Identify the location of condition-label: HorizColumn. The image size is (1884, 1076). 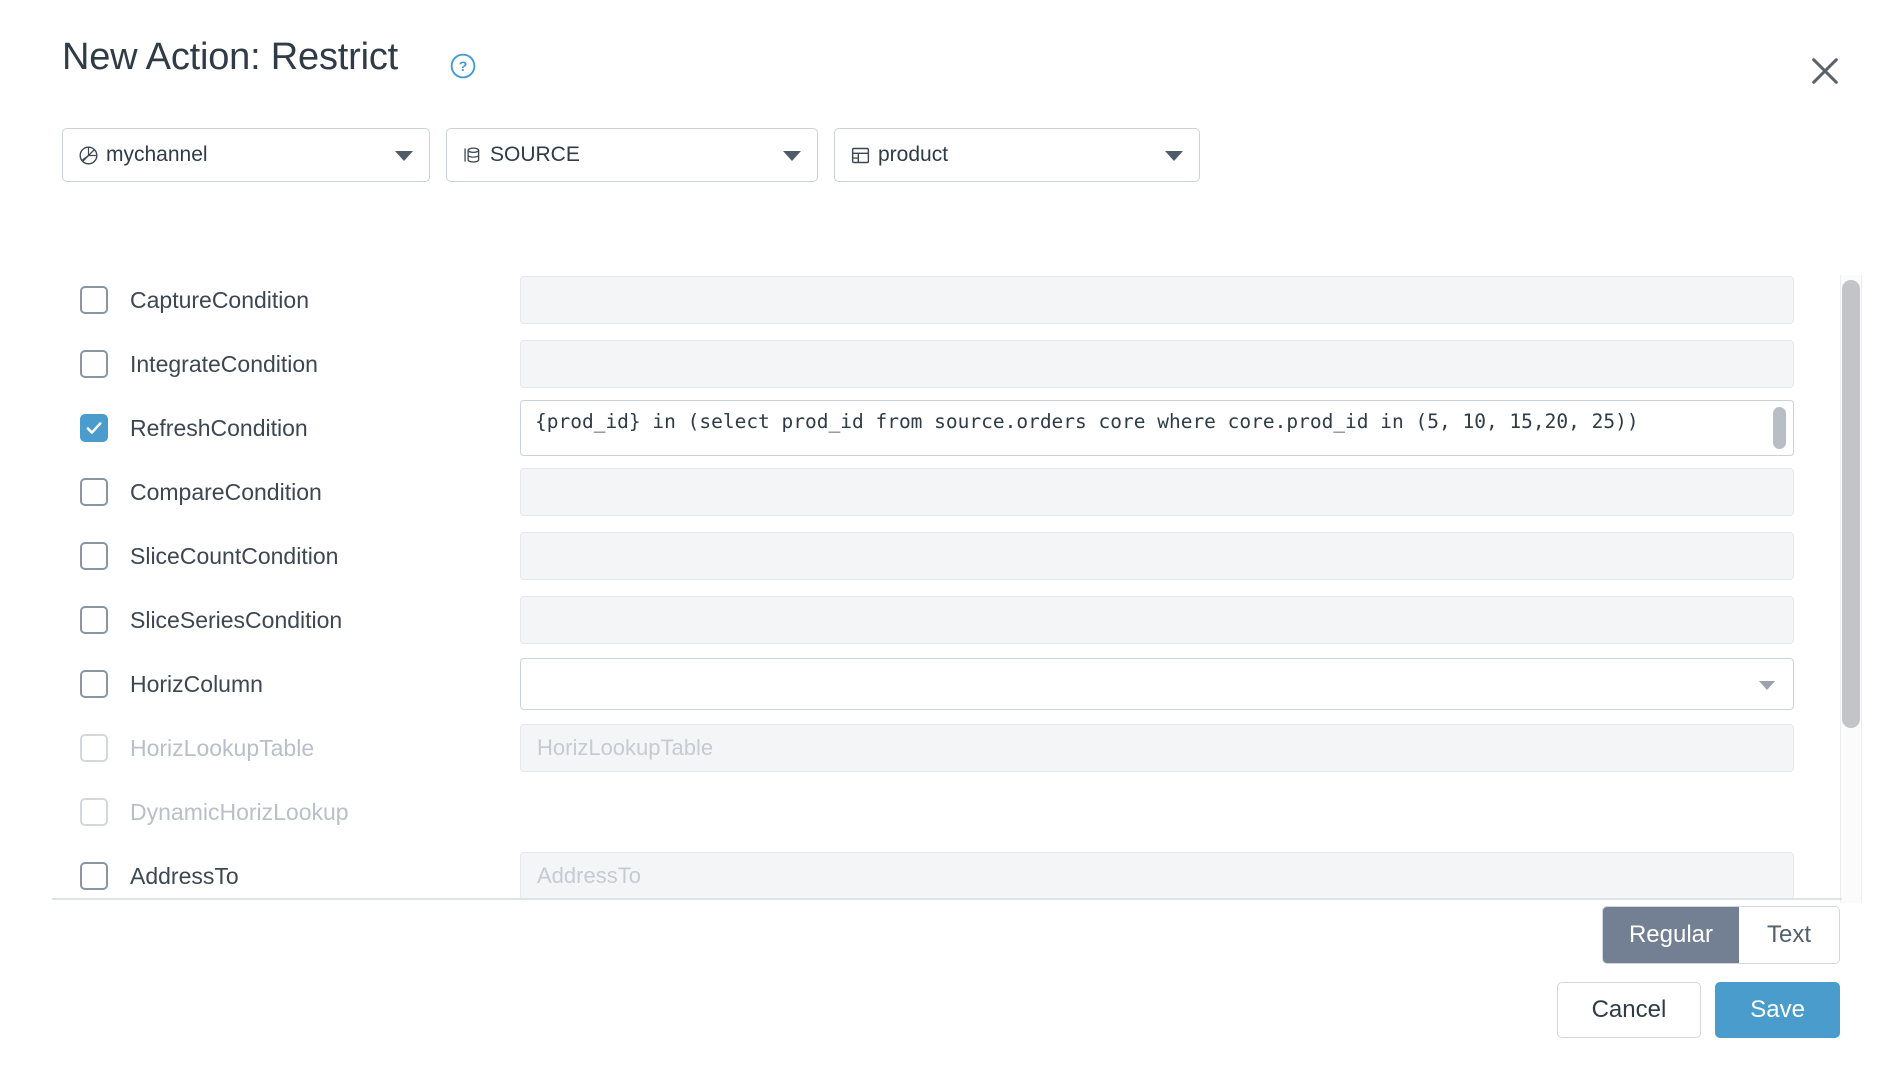
(196, 683).